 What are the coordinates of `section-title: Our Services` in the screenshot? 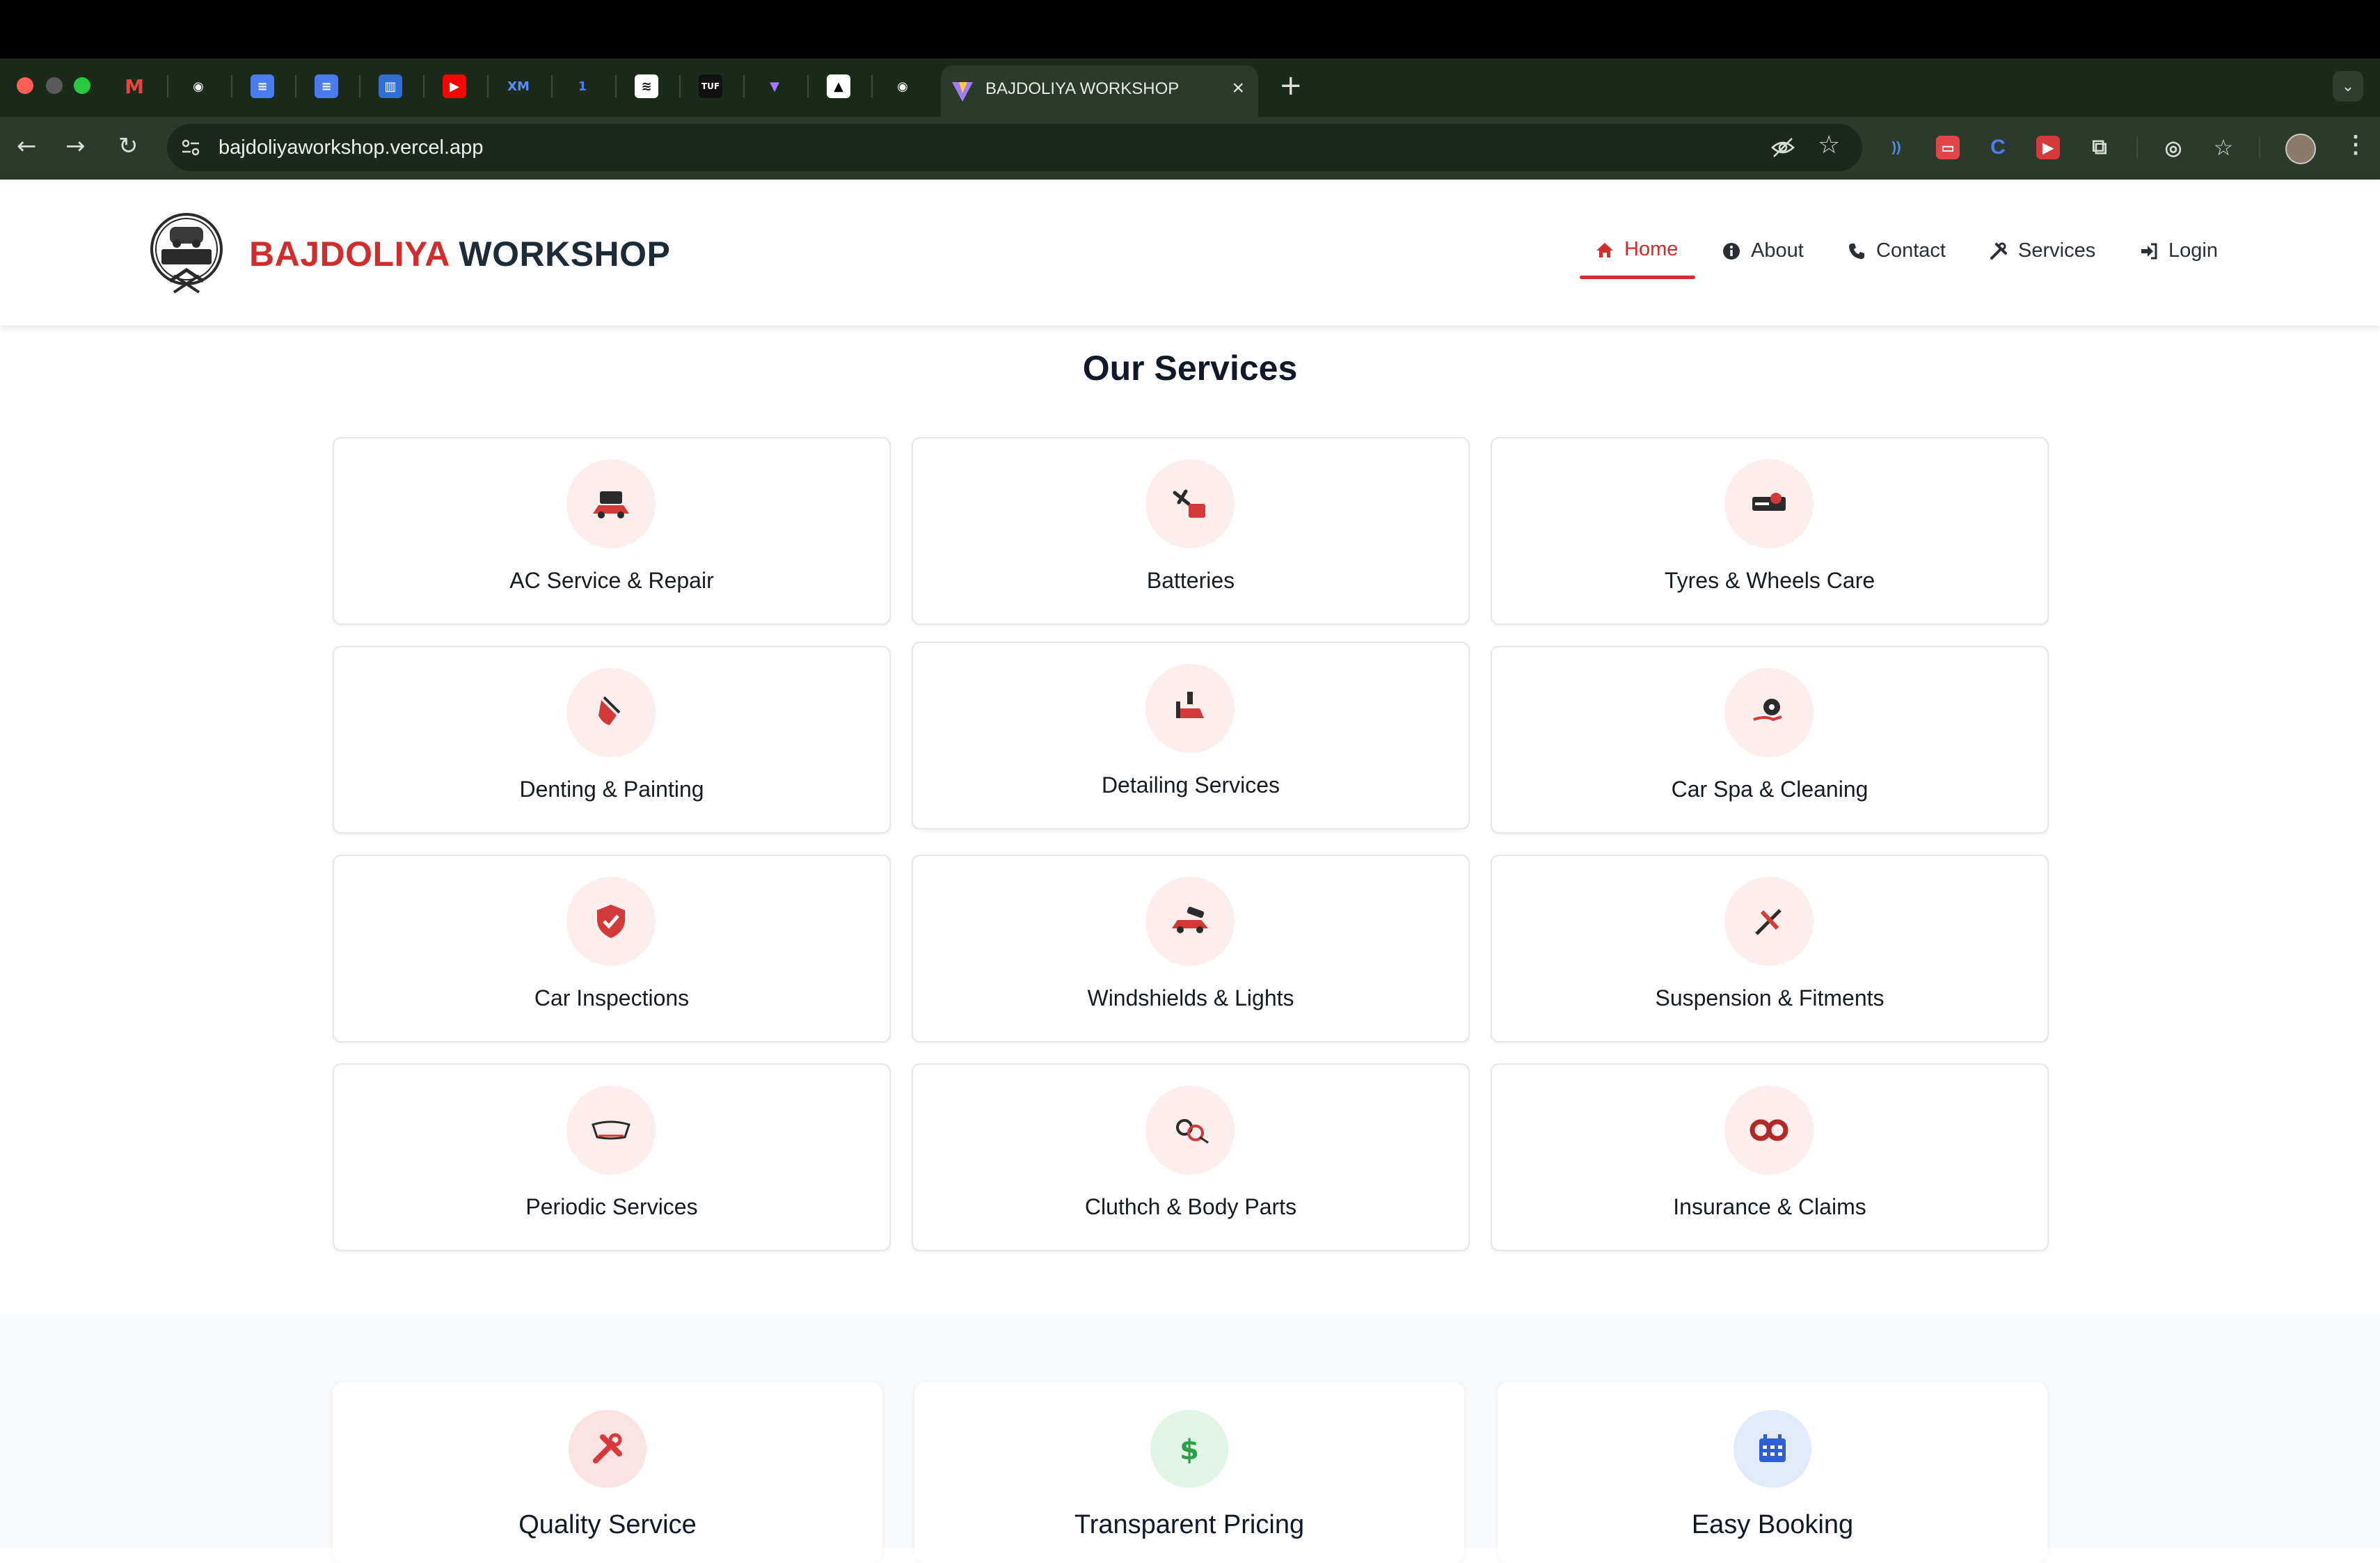 It's located at (1190, 368).